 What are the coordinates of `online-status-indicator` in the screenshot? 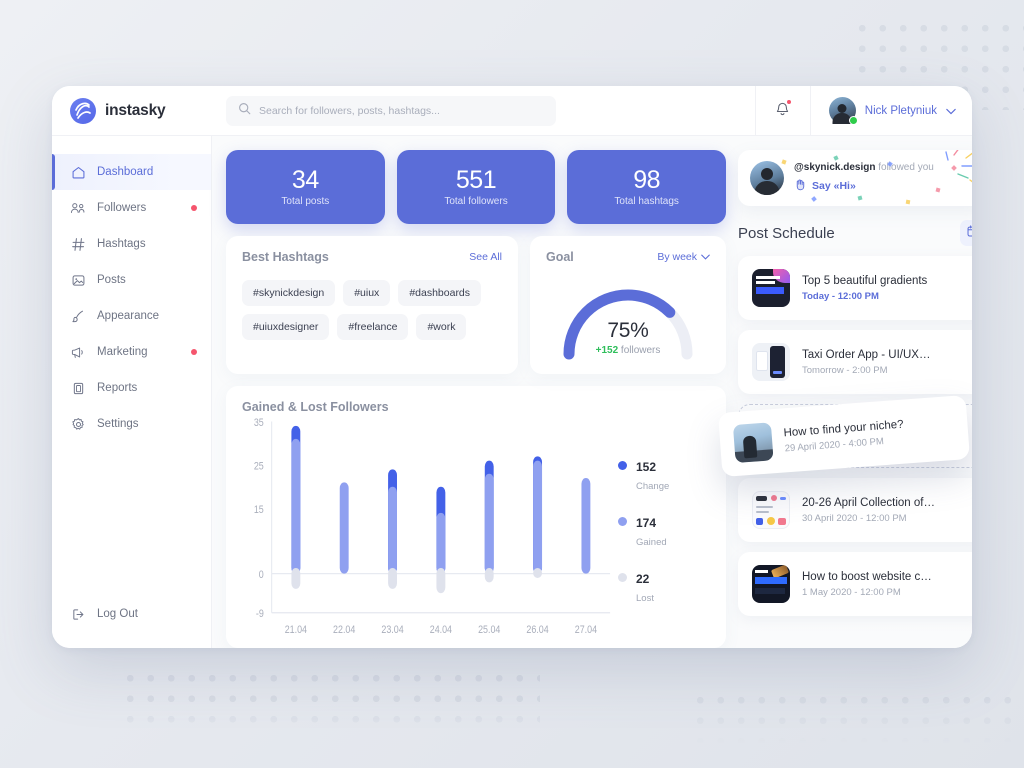 It's located at (853, 120).